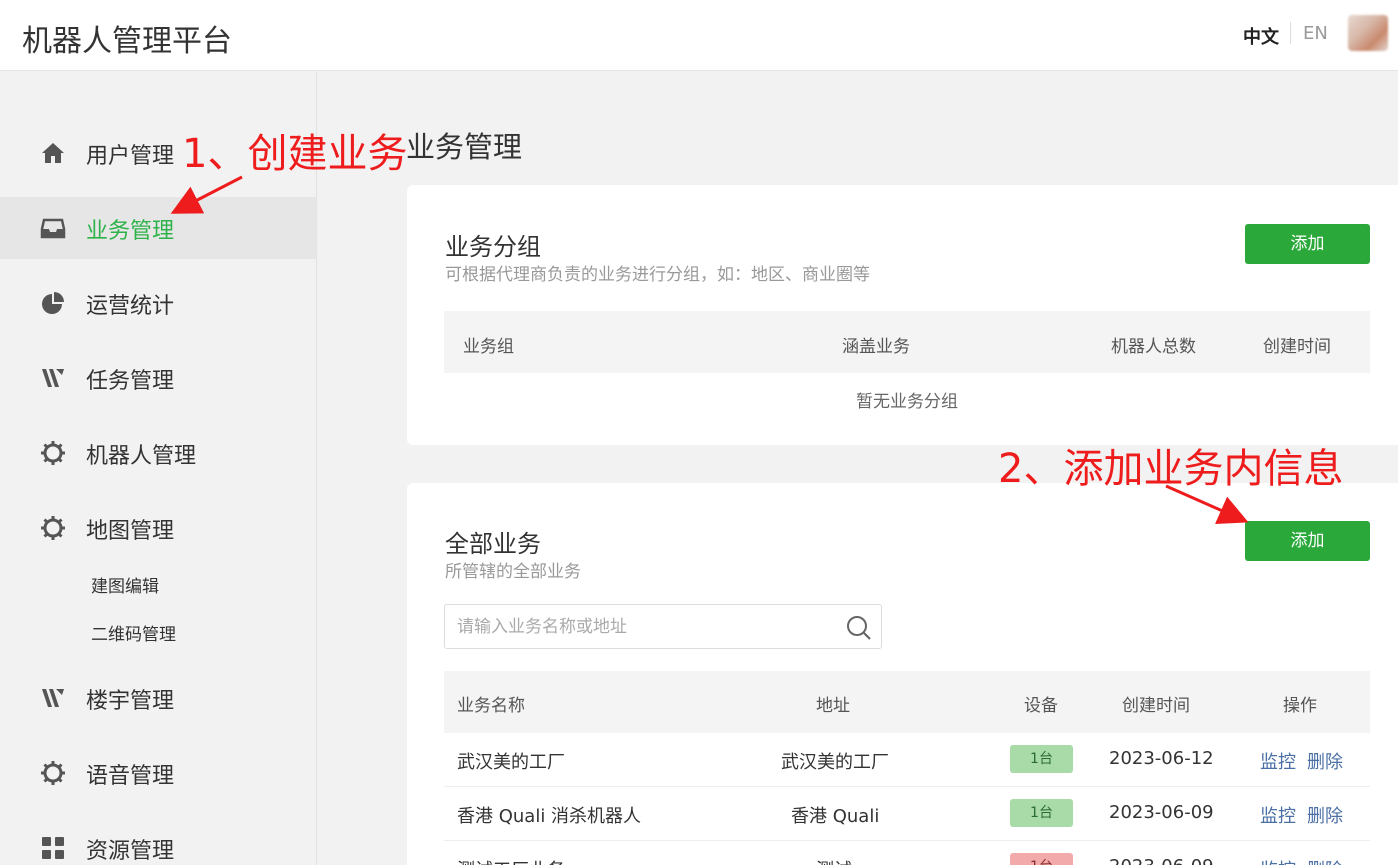 This screenshot has height=865, width=1398. I want to click on business-address: 香港 Quali, so click(835, 816).